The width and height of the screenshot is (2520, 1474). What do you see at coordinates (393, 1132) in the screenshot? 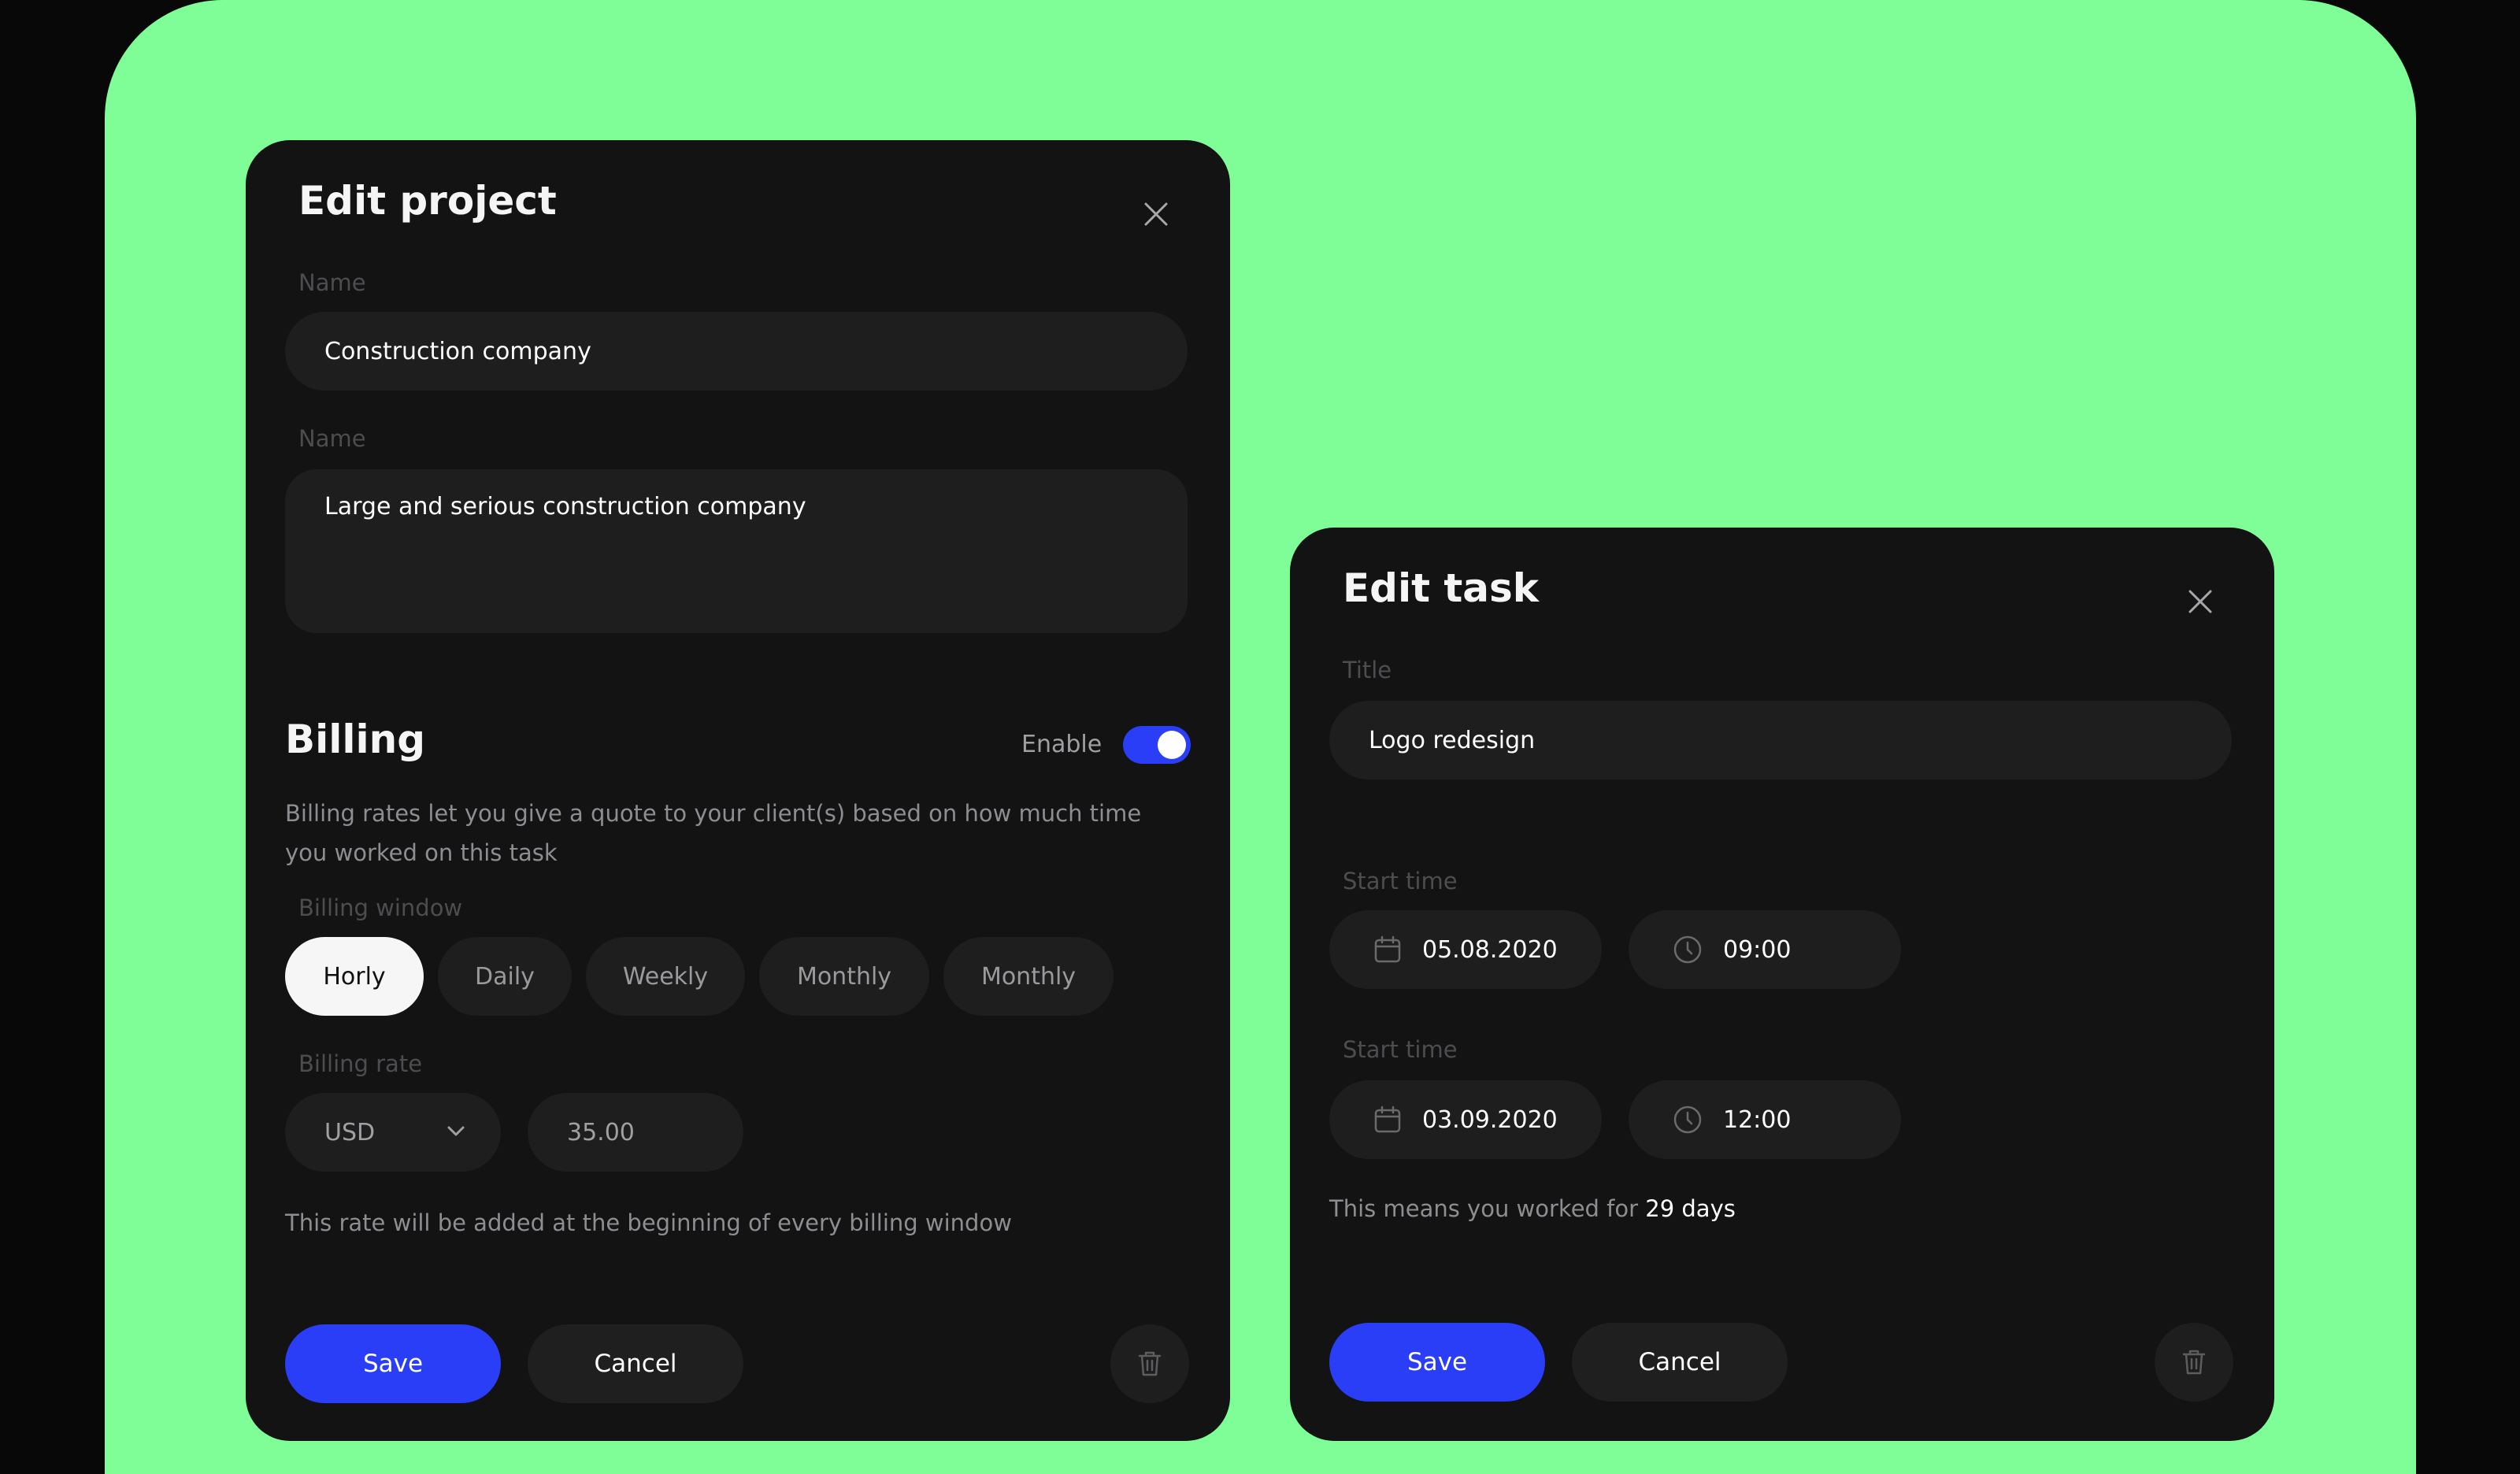
I see `currency-select: USD` at bounding box center [393, 1132].